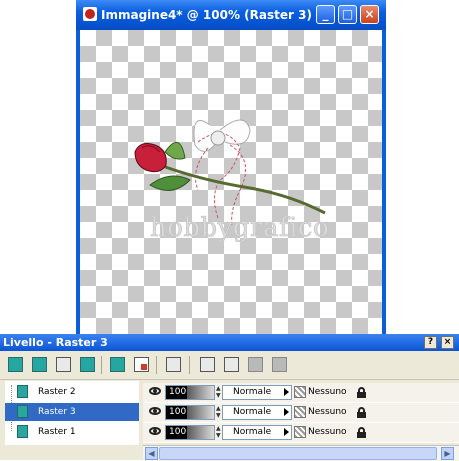 The height and width of the screenshot is (461, 459). What do you see at coordinates (206, 15) in the screenshot?
I see `image-window-title: Immagine4* @ 100% (Raster 3)` at bounding box center [206, 15].